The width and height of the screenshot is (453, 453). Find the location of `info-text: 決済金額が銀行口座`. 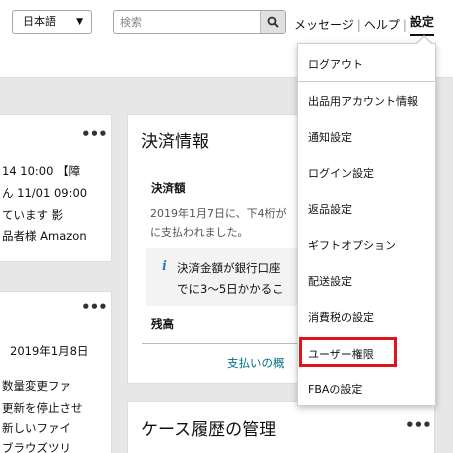

info-text: 決済金額が銀行口座 is located at coordinates (229, 268).